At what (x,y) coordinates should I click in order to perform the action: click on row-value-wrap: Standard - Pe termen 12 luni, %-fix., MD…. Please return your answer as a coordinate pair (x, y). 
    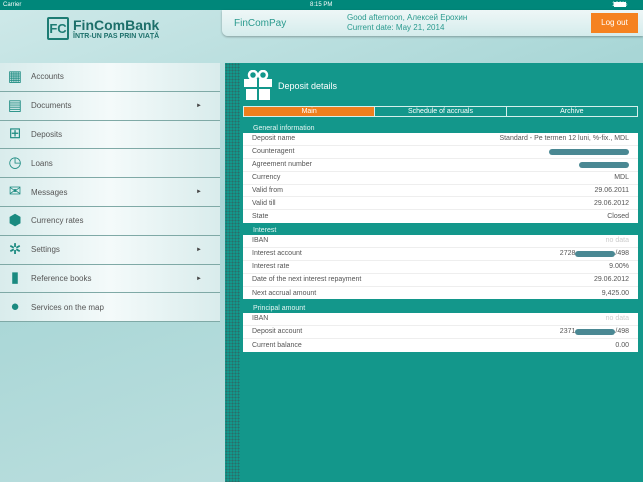
    Looking at the image, I should click on (564, 138).